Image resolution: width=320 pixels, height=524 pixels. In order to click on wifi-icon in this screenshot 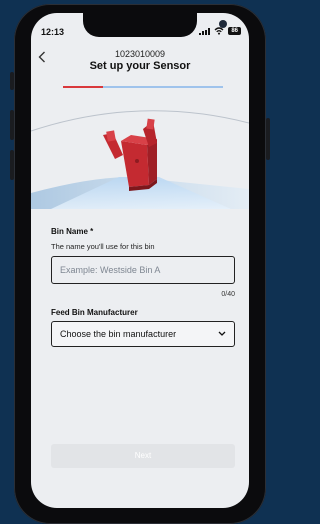, I will do `click(219, 31)`.